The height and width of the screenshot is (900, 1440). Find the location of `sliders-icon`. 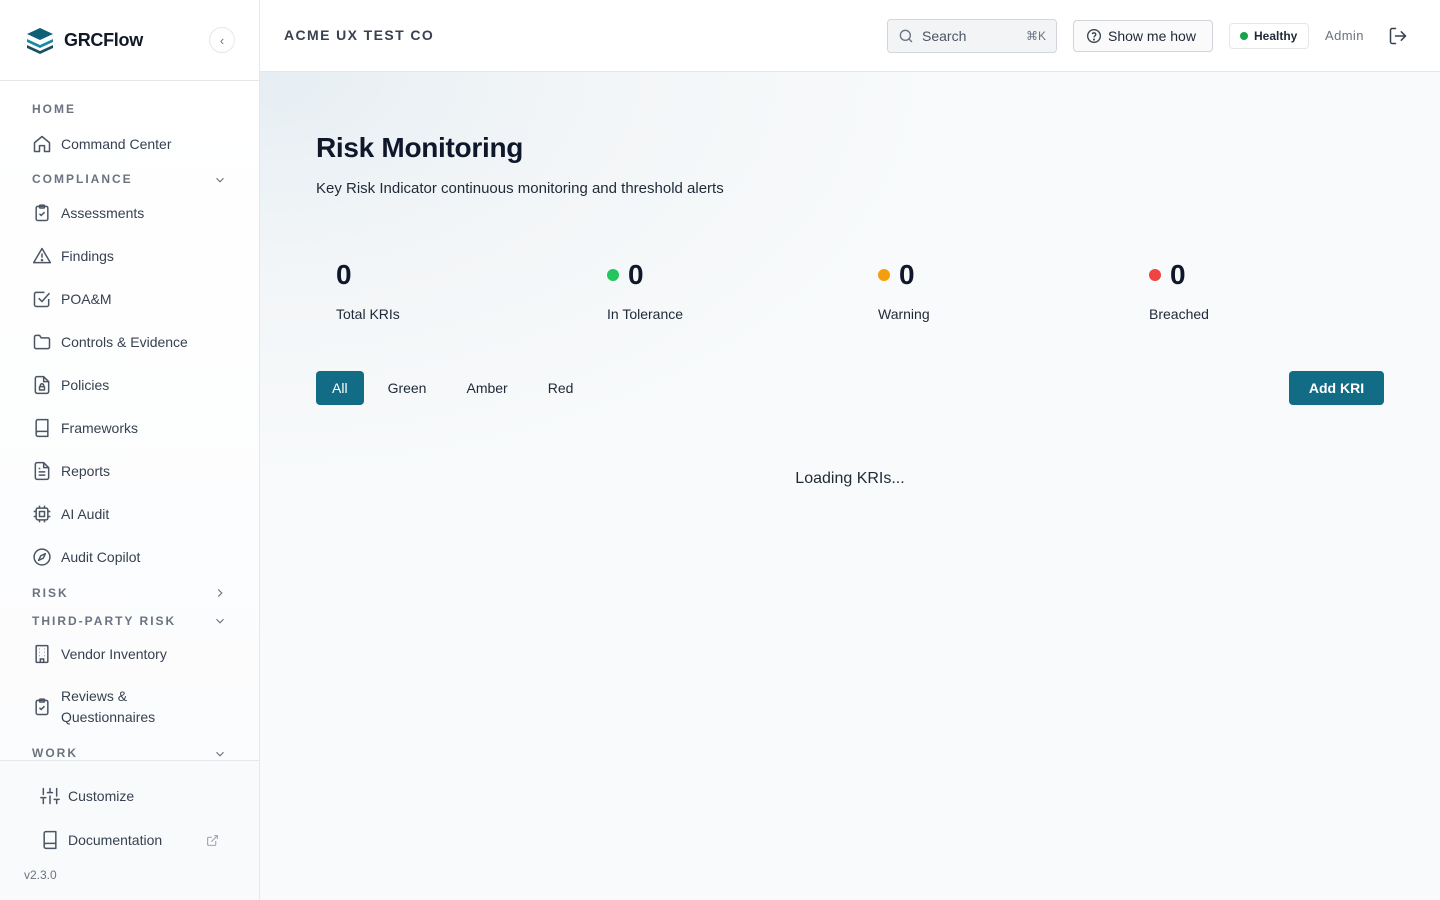

sliders-icon is located at coordinates (50, 796).